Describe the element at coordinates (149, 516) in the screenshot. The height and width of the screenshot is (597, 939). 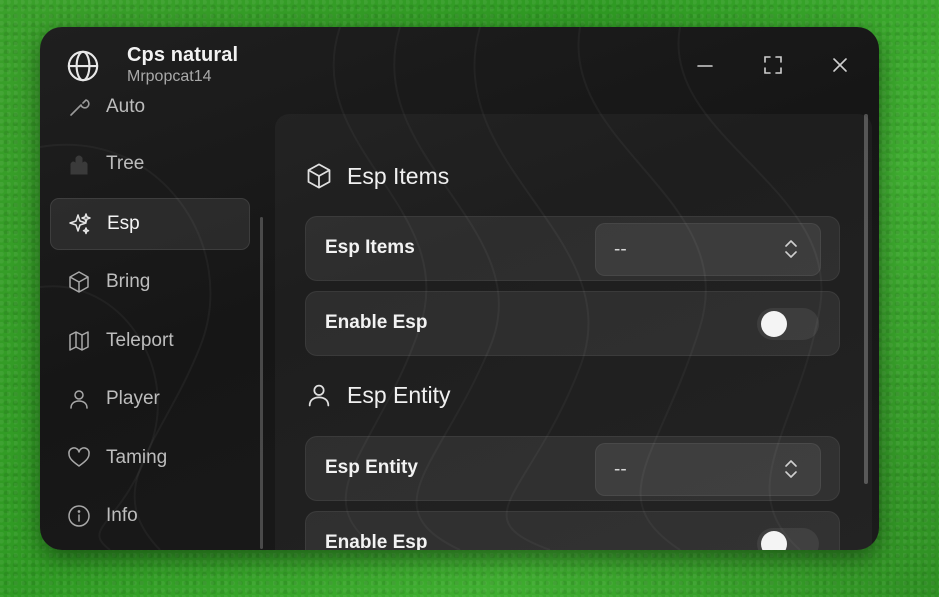
I see `sidebar-item-info: Info` at that location.